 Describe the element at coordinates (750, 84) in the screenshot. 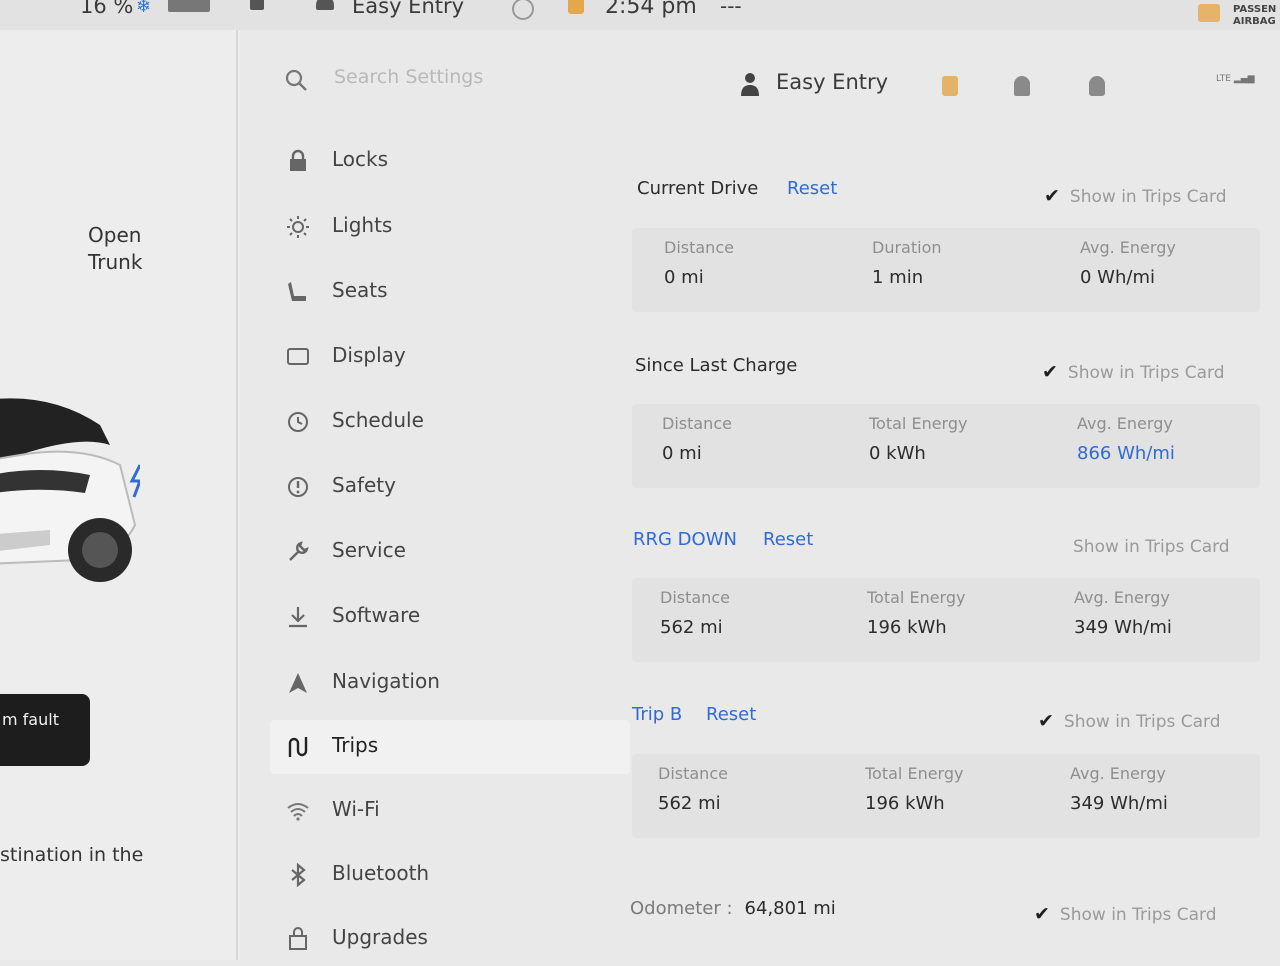

I see `profile-icon` at that location.